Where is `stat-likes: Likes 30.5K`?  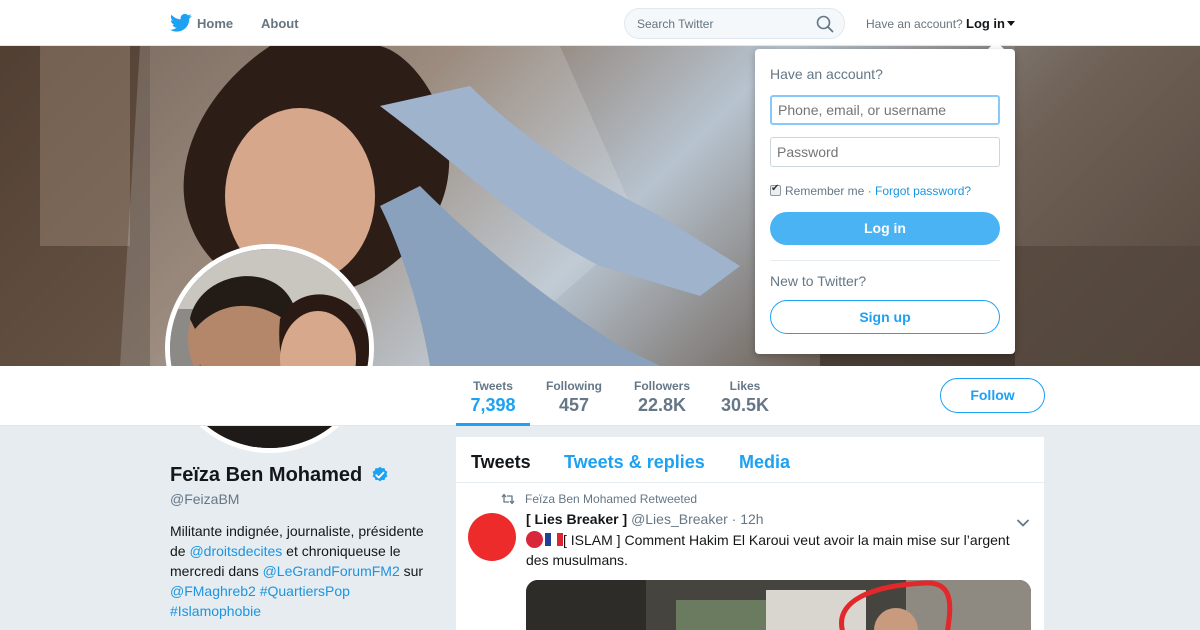 stat-likes: Likes 30.5K is located at coordinates (745, 396).